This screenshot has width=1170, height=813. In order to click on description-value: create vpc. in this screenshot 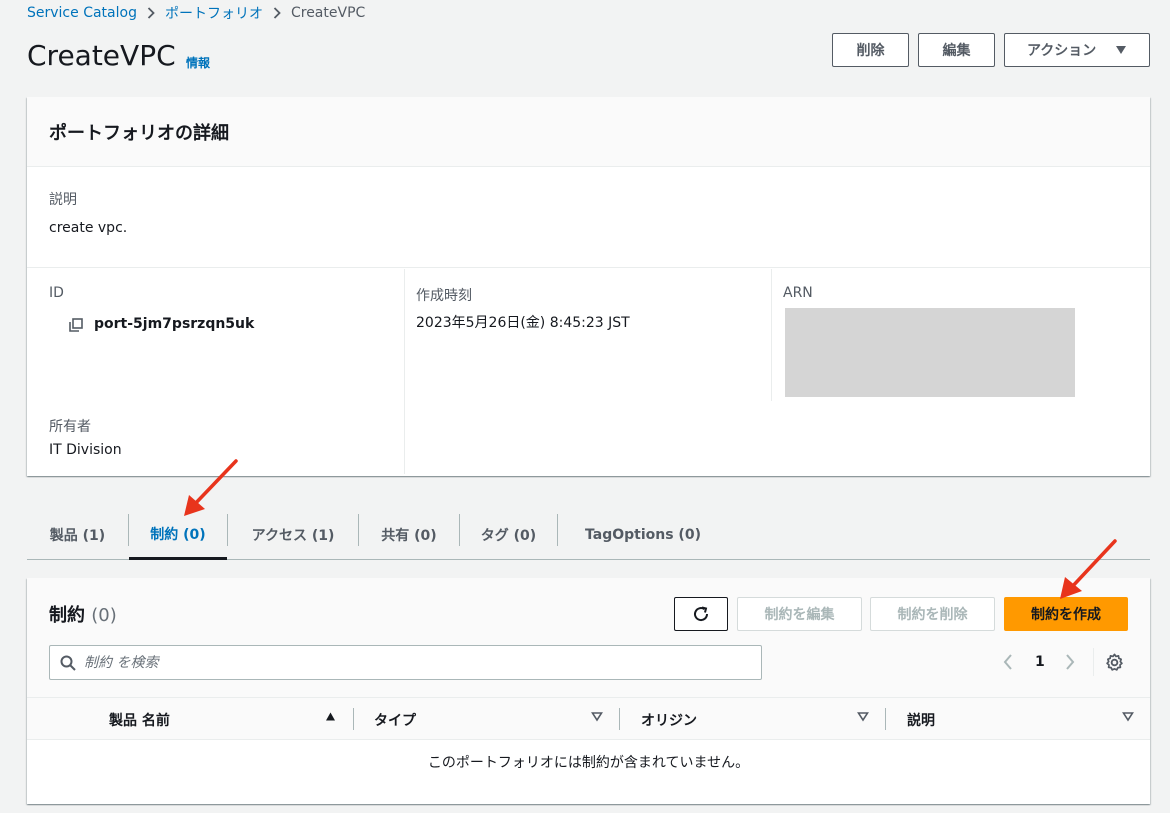, I will do `click(88, 228)`.